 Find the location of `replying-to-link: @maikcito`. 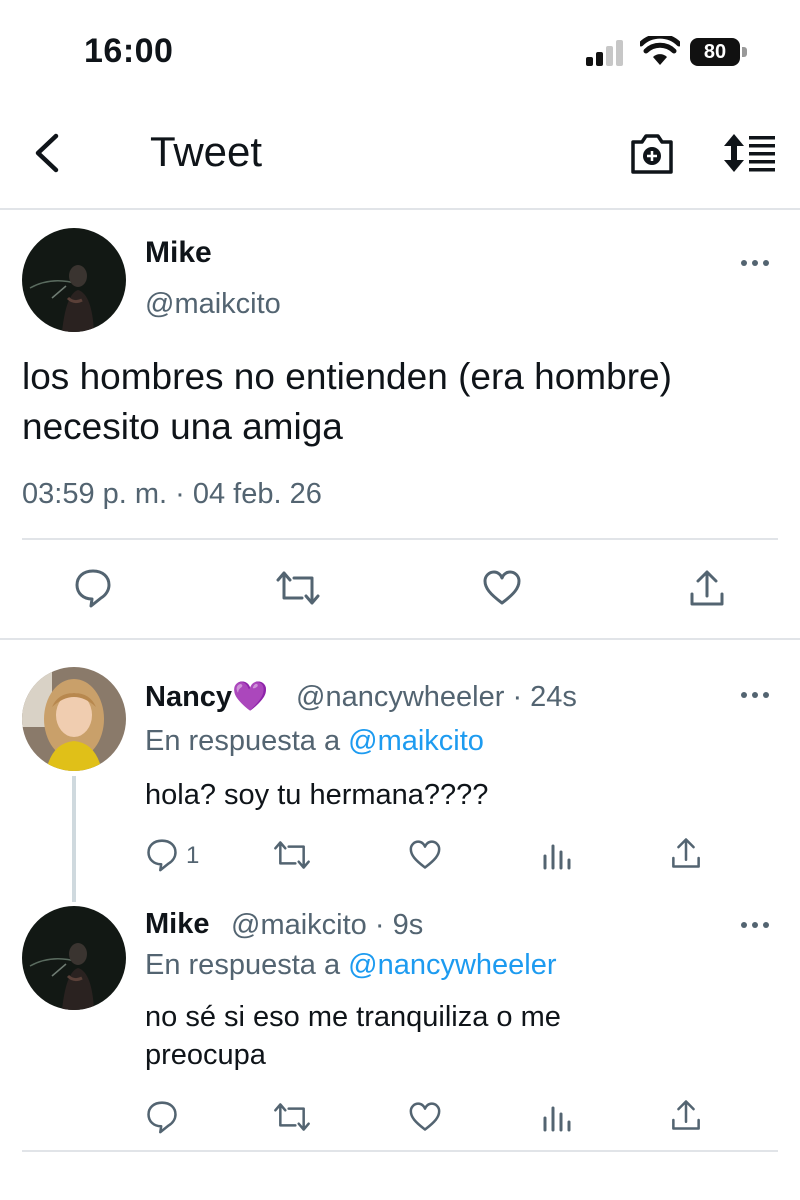

replying-to-link: @maikcito is located at coordinates (416, 741).